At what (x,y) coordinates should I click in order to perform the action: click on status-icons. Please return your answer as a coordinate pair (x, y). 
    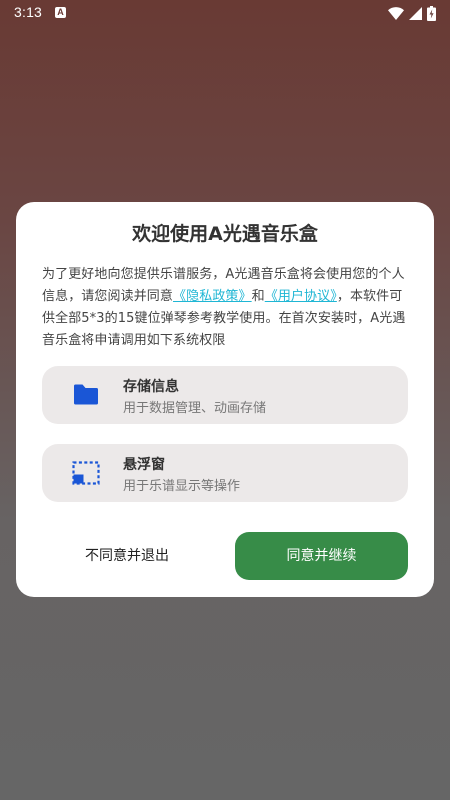
    Looking at the image, I should click on (412, 13).